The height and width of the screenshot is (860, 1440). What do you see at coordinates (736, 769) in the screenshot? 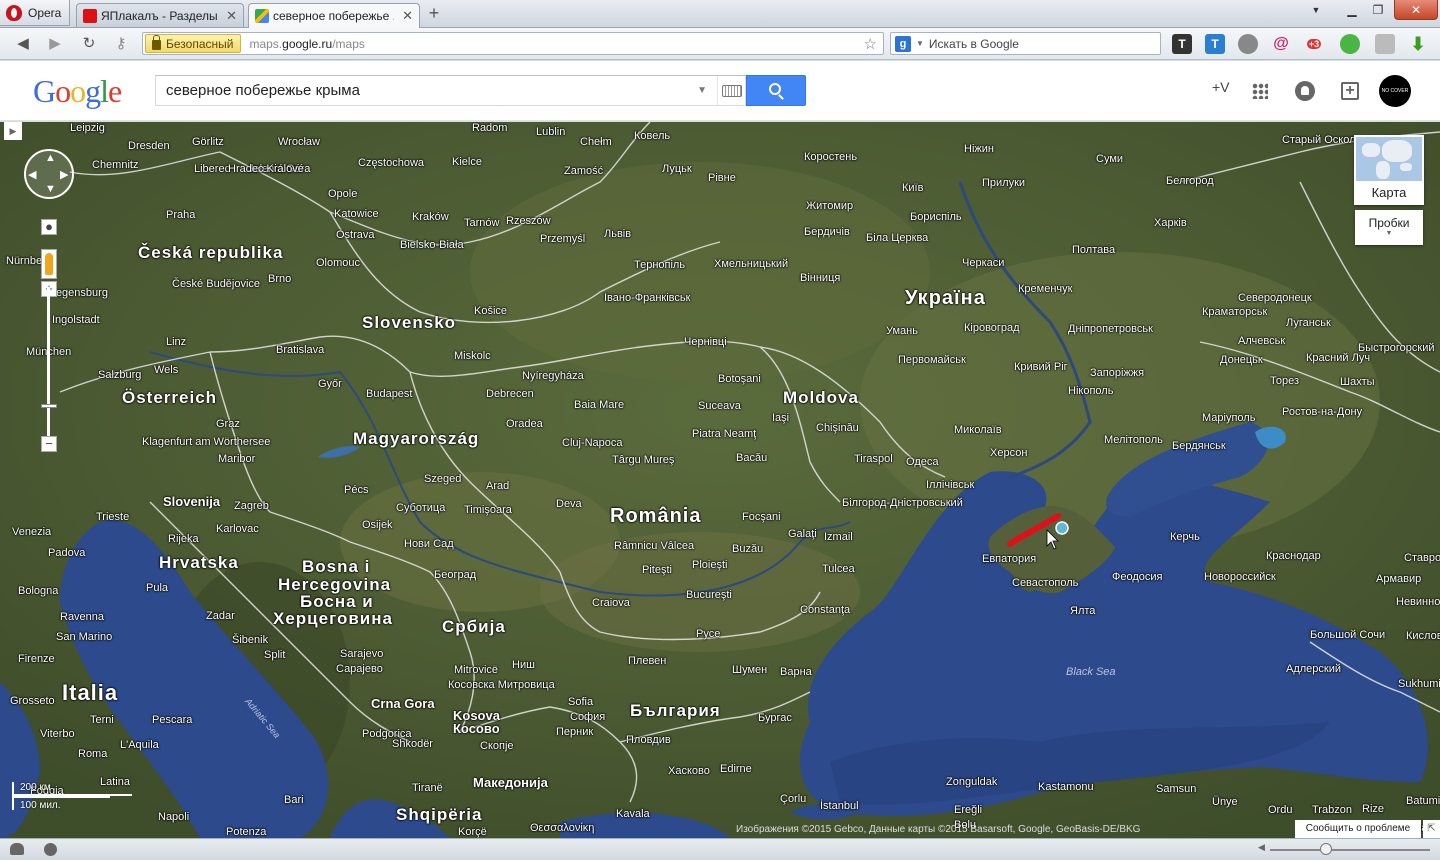
I see `city-label: Edirne` at bounding box center [736, 769].